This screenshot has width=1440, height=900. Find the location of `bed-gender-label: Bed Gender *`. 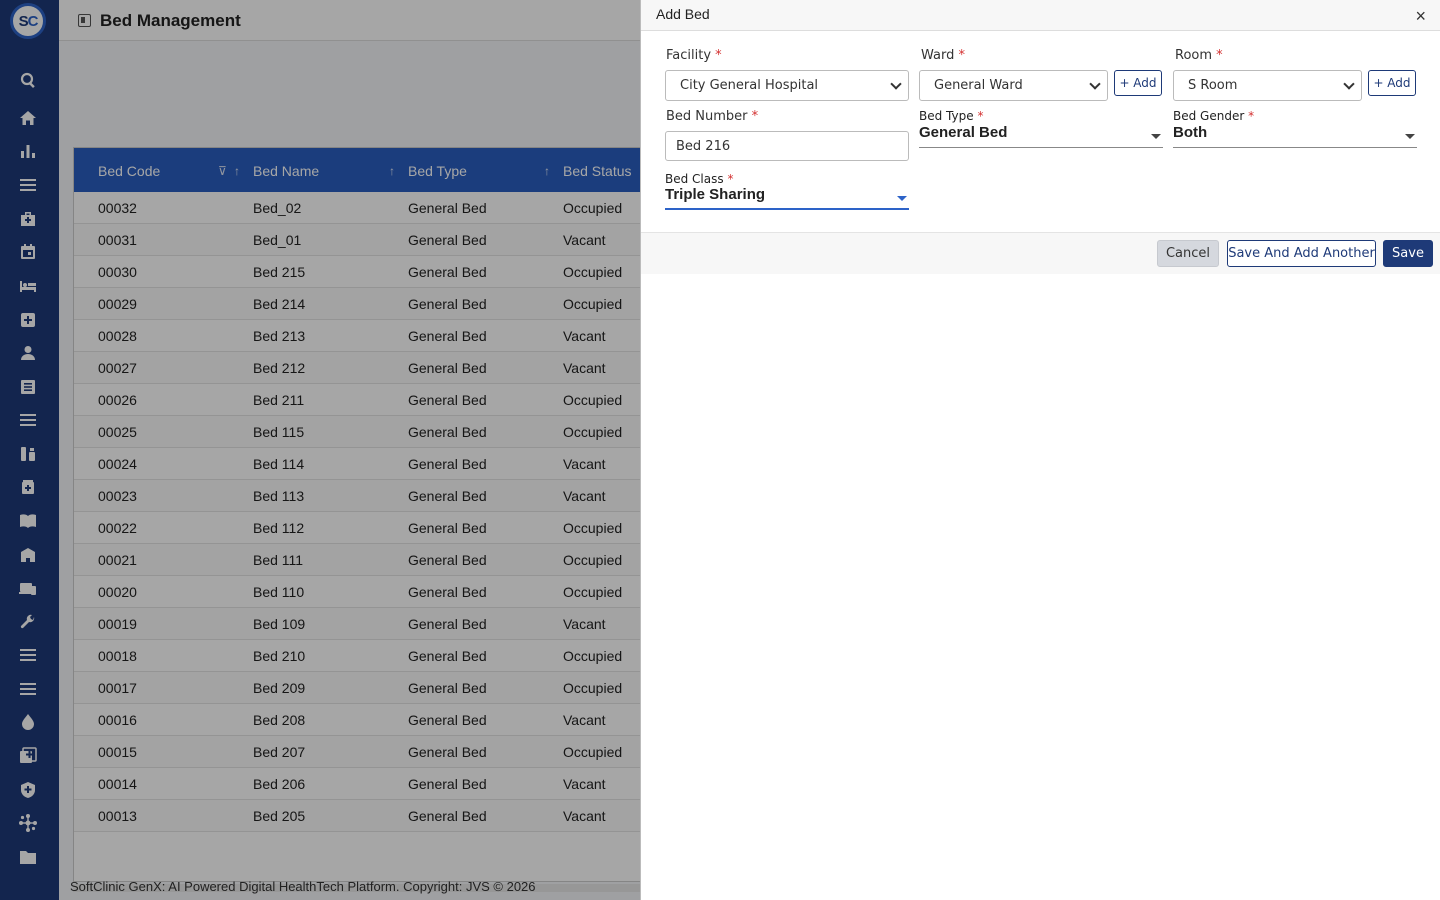

bed-gender-label: Bed Gender * is located at coordinates (1214, 116).